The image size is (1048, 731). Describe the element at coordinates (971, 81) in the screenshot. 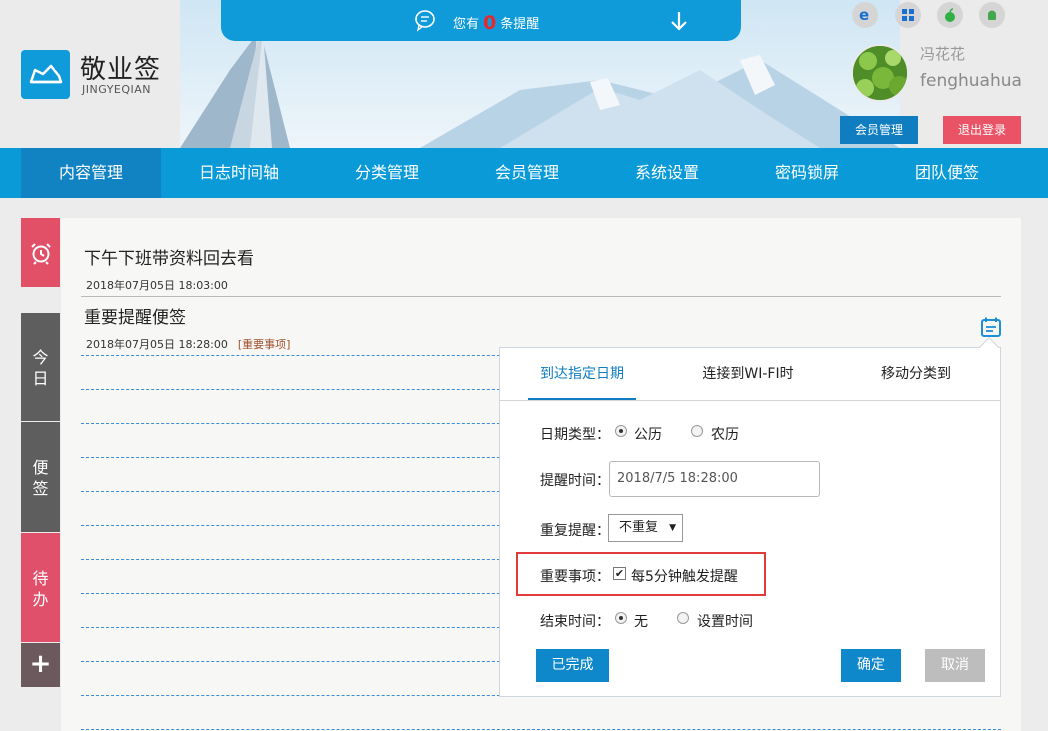

I see `user-name-english: fenghuahua` at that location.